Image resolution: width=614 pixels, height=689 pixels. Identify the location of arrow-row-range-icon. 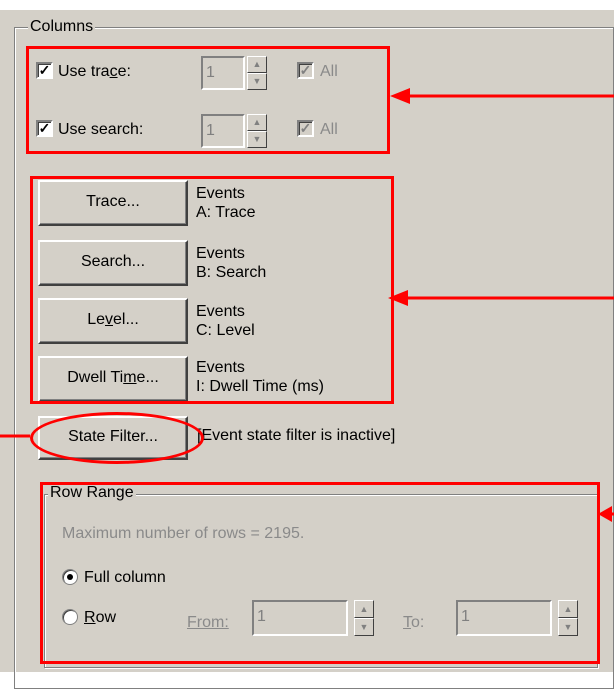
(606, 514).